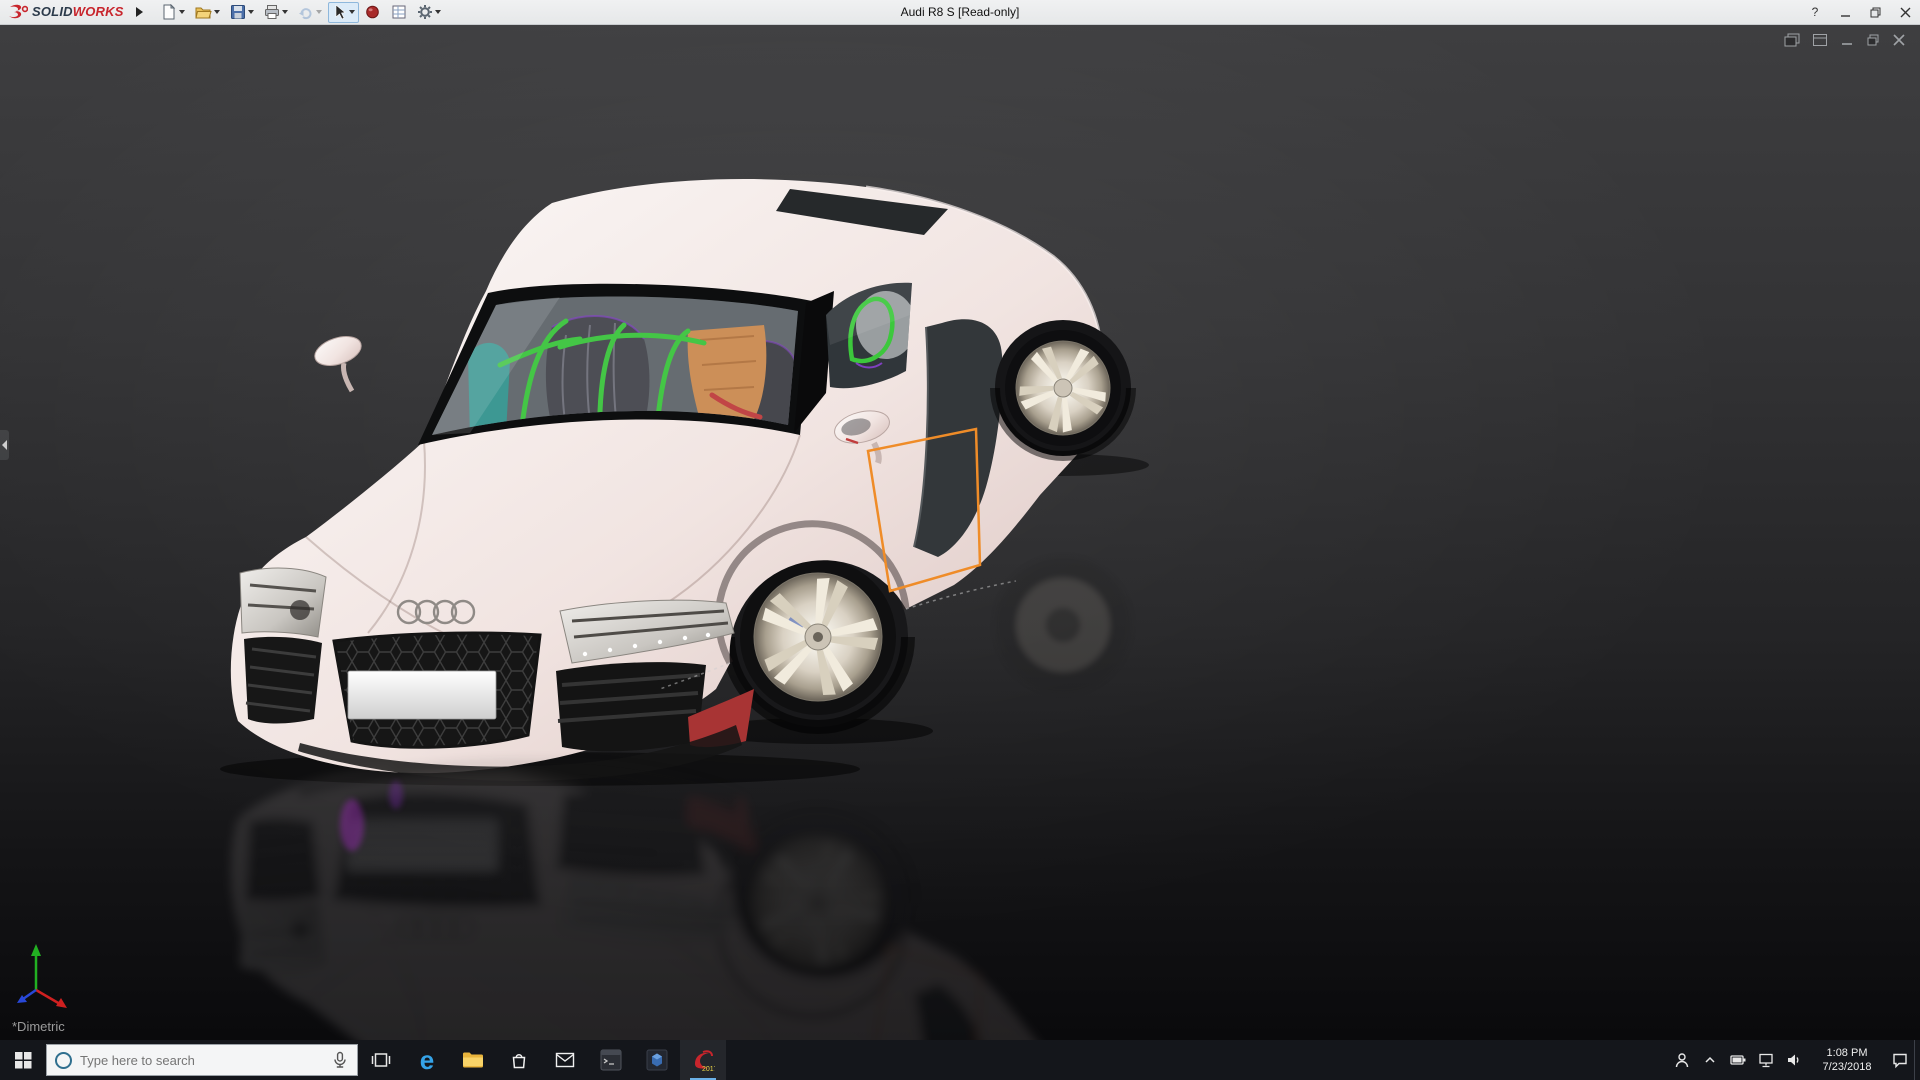 The image size is (1920, 1080). I want to click on design-table-button, so click(399, 12).